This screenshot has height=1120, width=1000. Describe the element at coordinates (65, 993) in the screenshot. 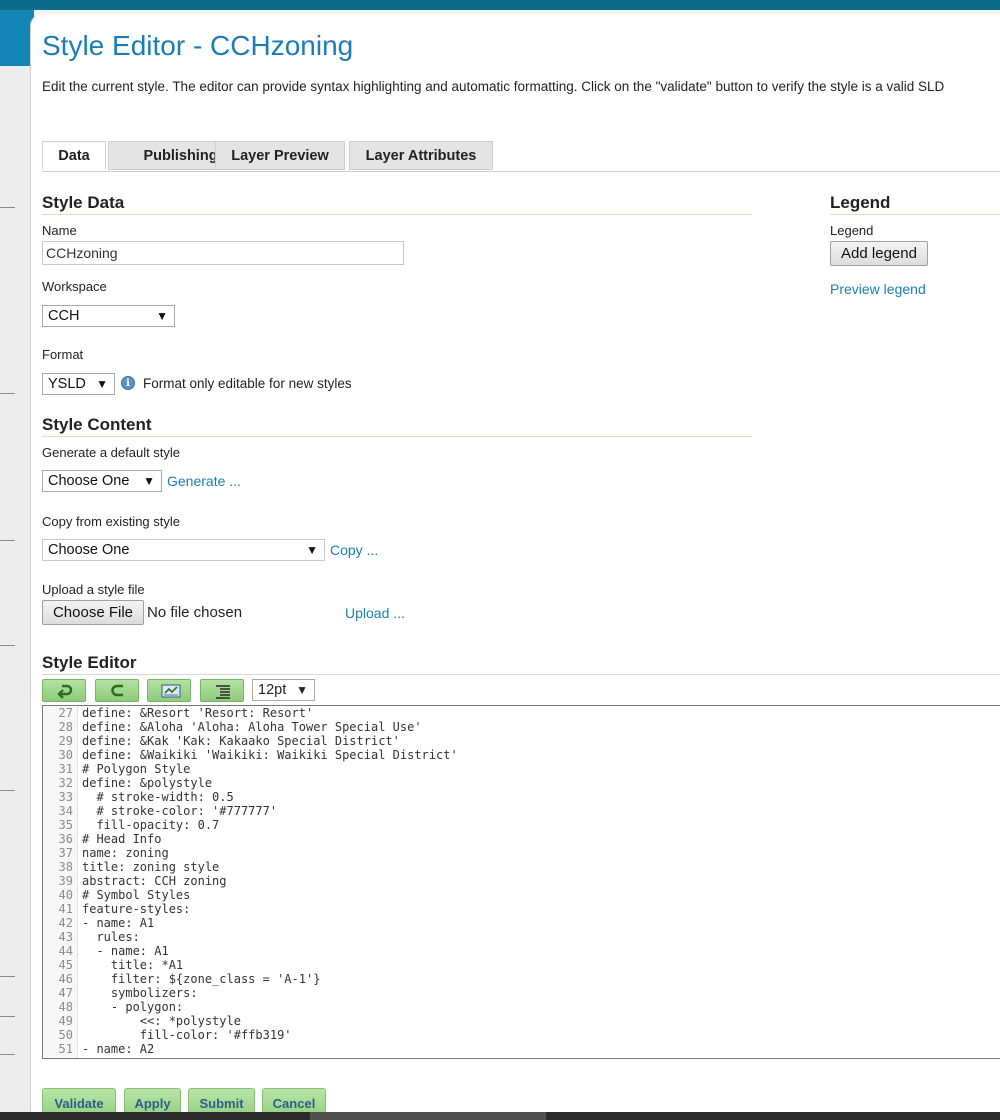

I see `line-number: 47` at that location.